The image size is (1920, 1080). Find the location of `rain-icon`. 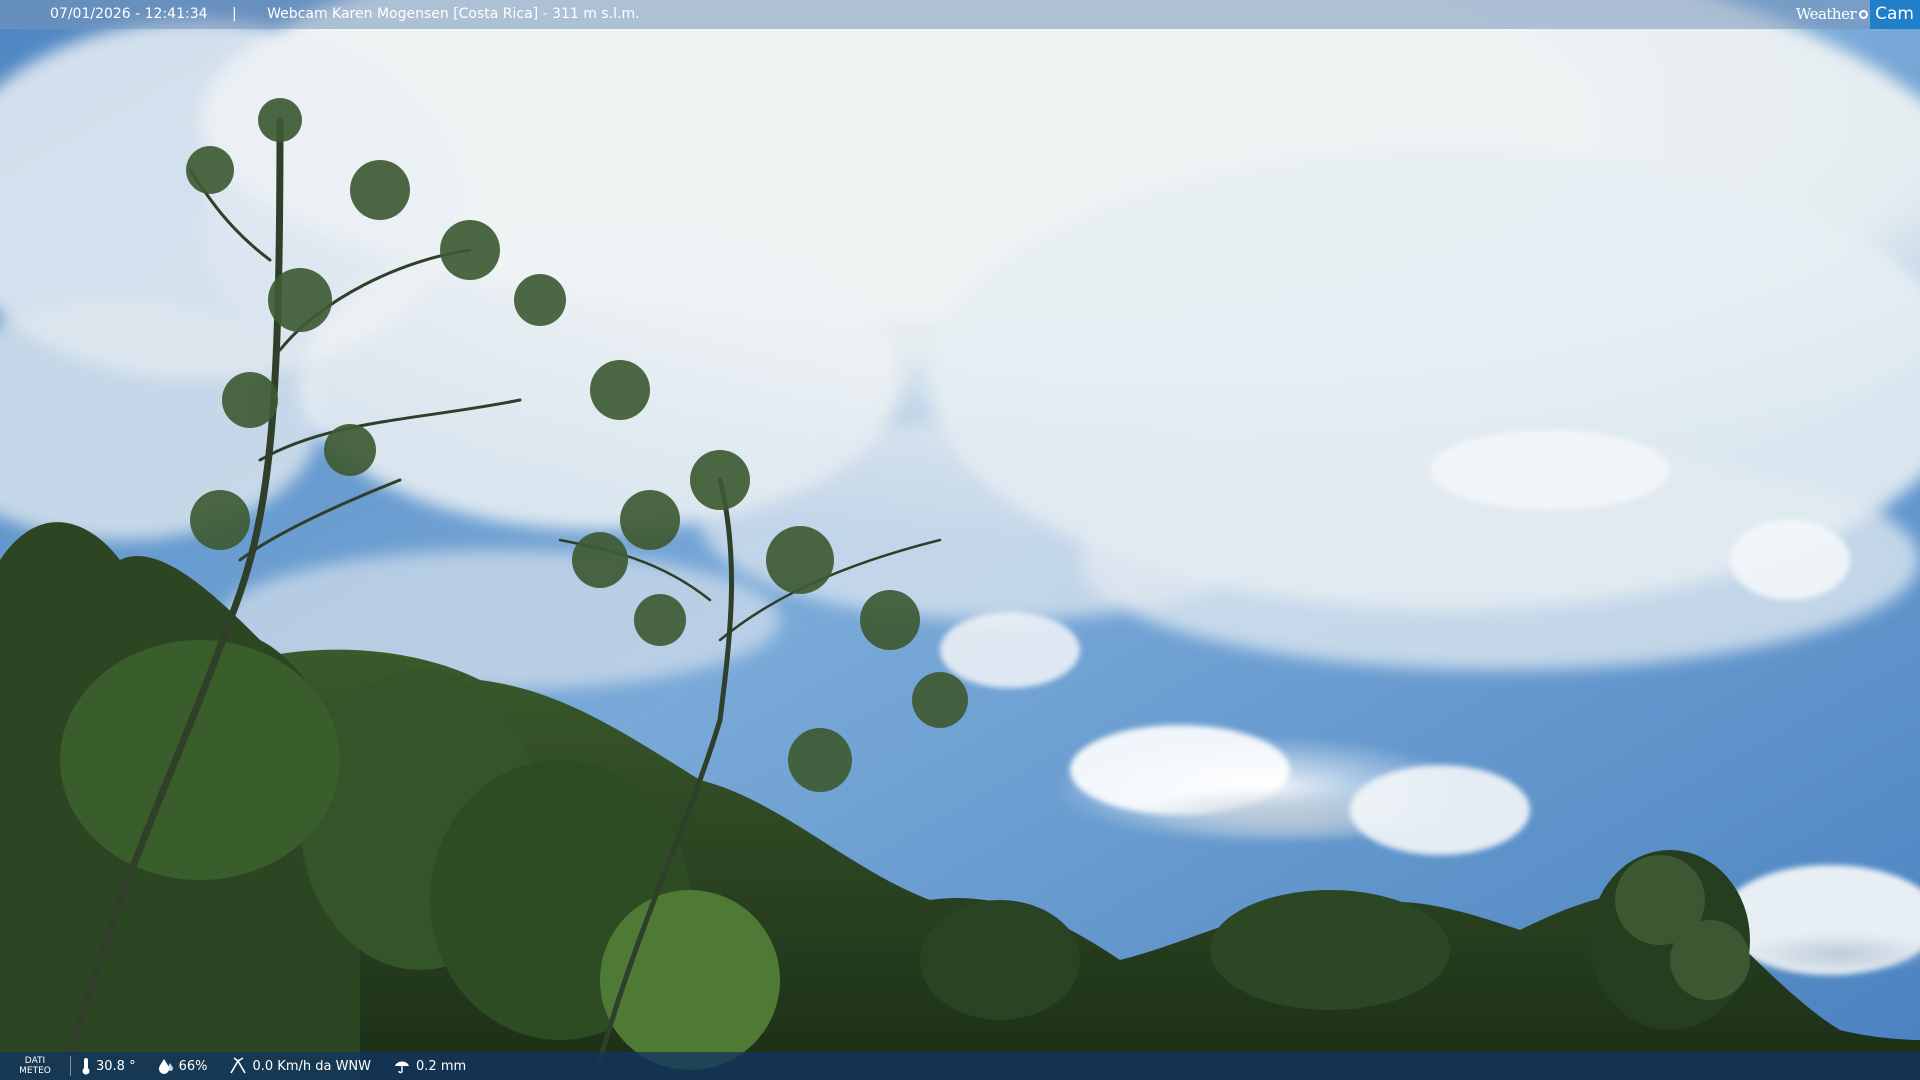

rain-icon is located at coordinates (402, 1067).